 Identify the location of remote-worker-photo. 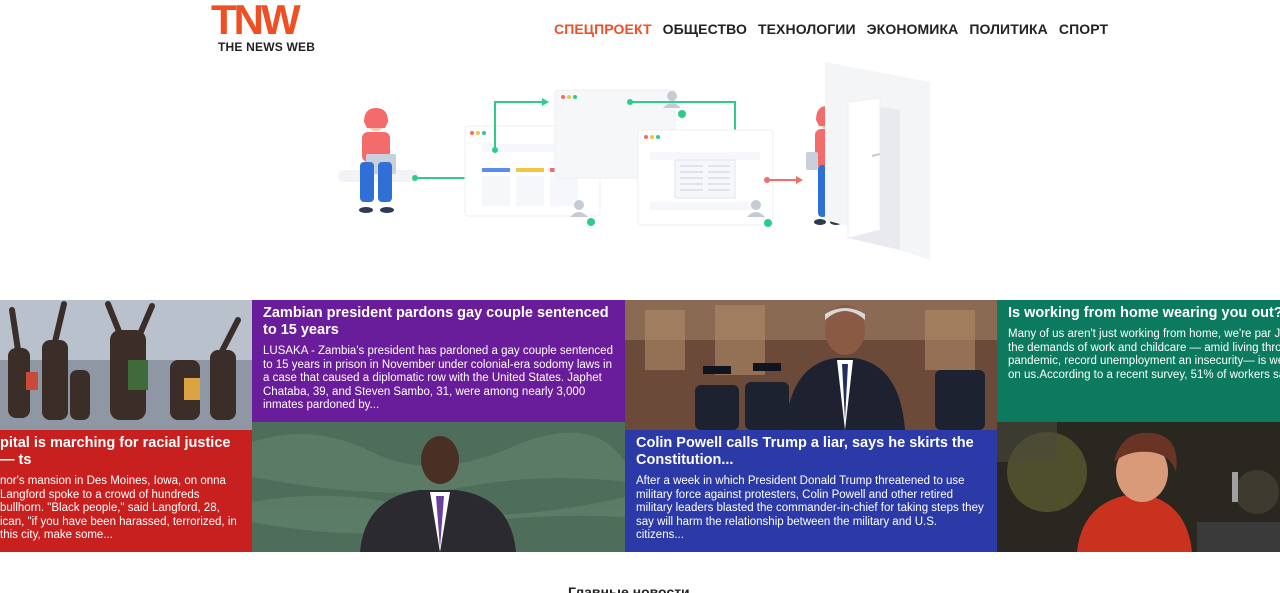
(1138, 487).